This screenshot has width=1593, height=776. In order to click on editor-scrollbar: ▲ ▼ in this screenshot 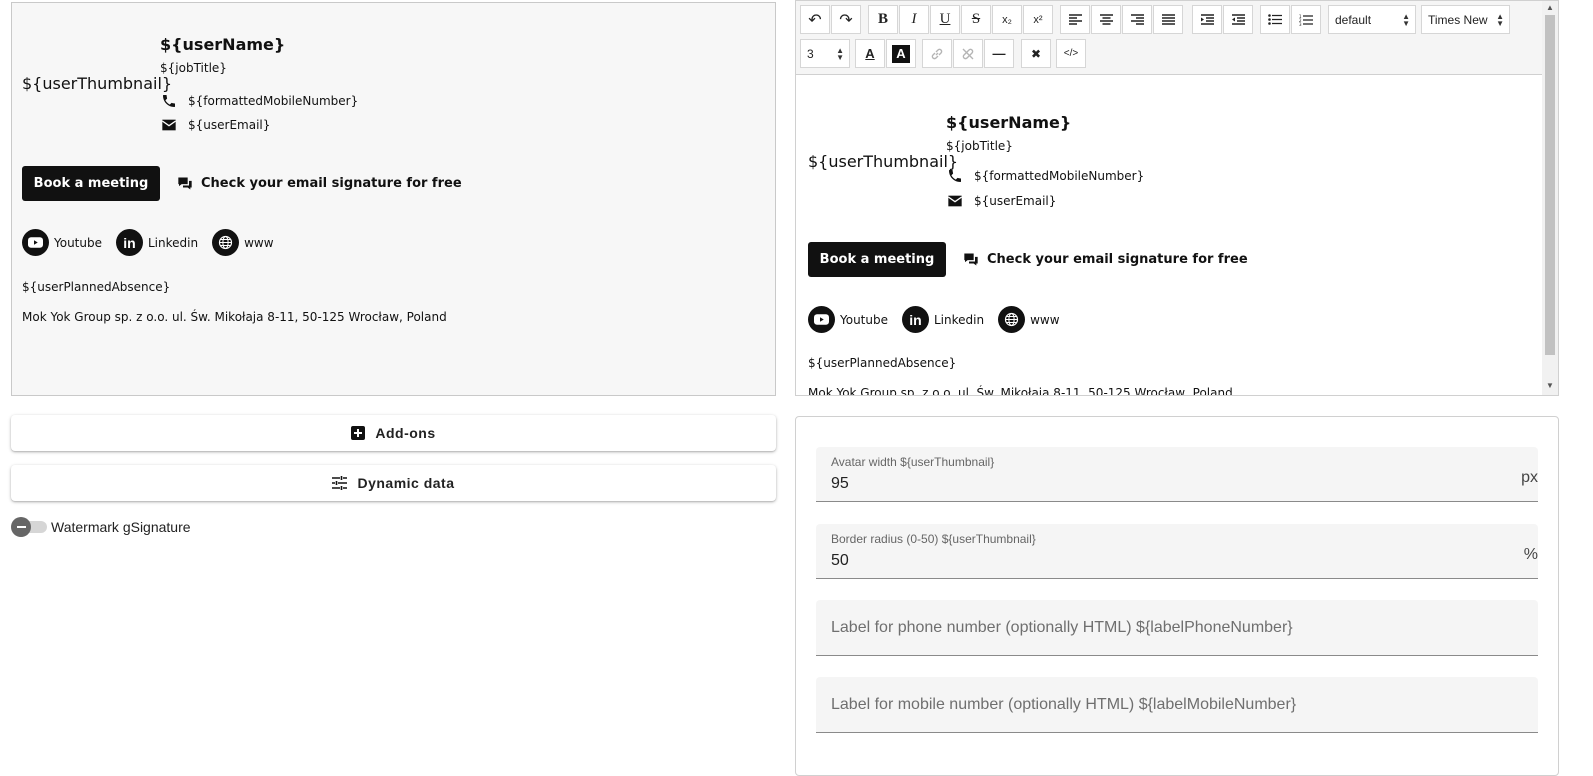, I will do `click(1550, 198)`.